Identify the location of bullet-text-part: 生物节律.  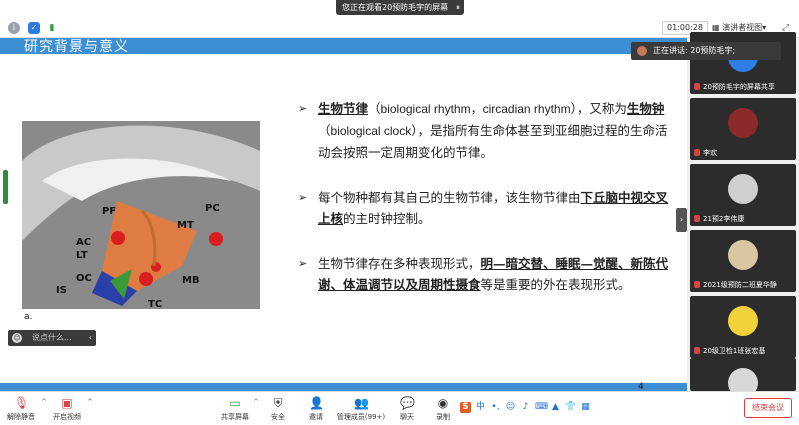
(343, 108).